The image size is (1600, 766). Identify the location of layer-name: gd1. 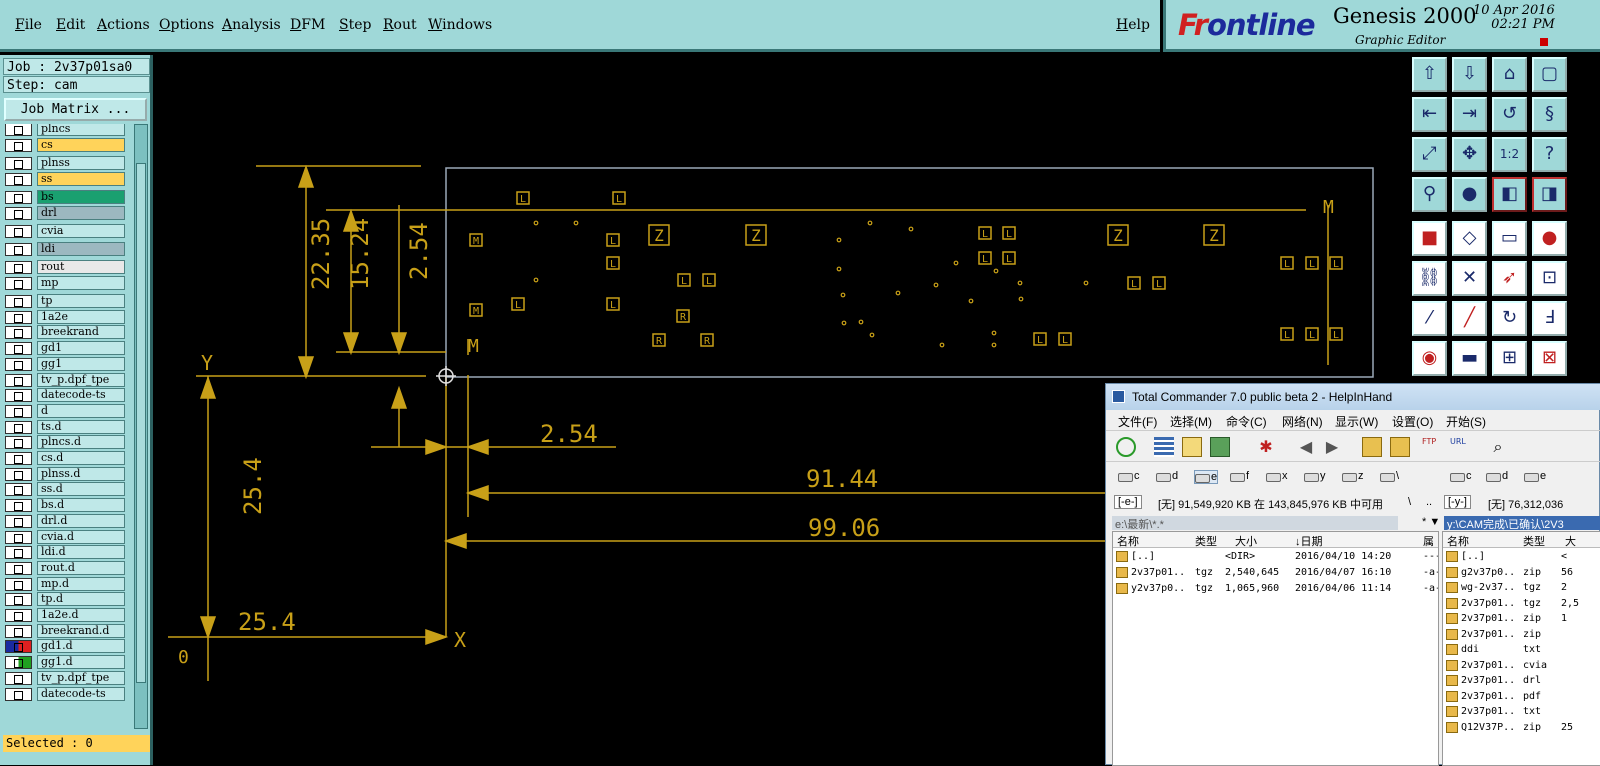
(81, 348).